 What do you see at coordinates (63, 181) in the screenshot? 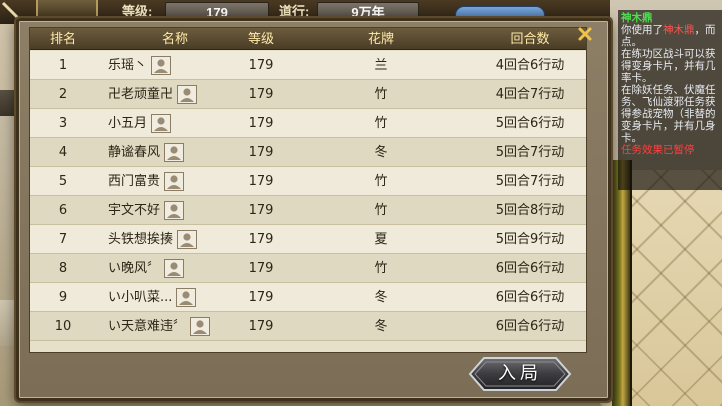
I see `rank-cell: 5` at bounding box center [63, 181].